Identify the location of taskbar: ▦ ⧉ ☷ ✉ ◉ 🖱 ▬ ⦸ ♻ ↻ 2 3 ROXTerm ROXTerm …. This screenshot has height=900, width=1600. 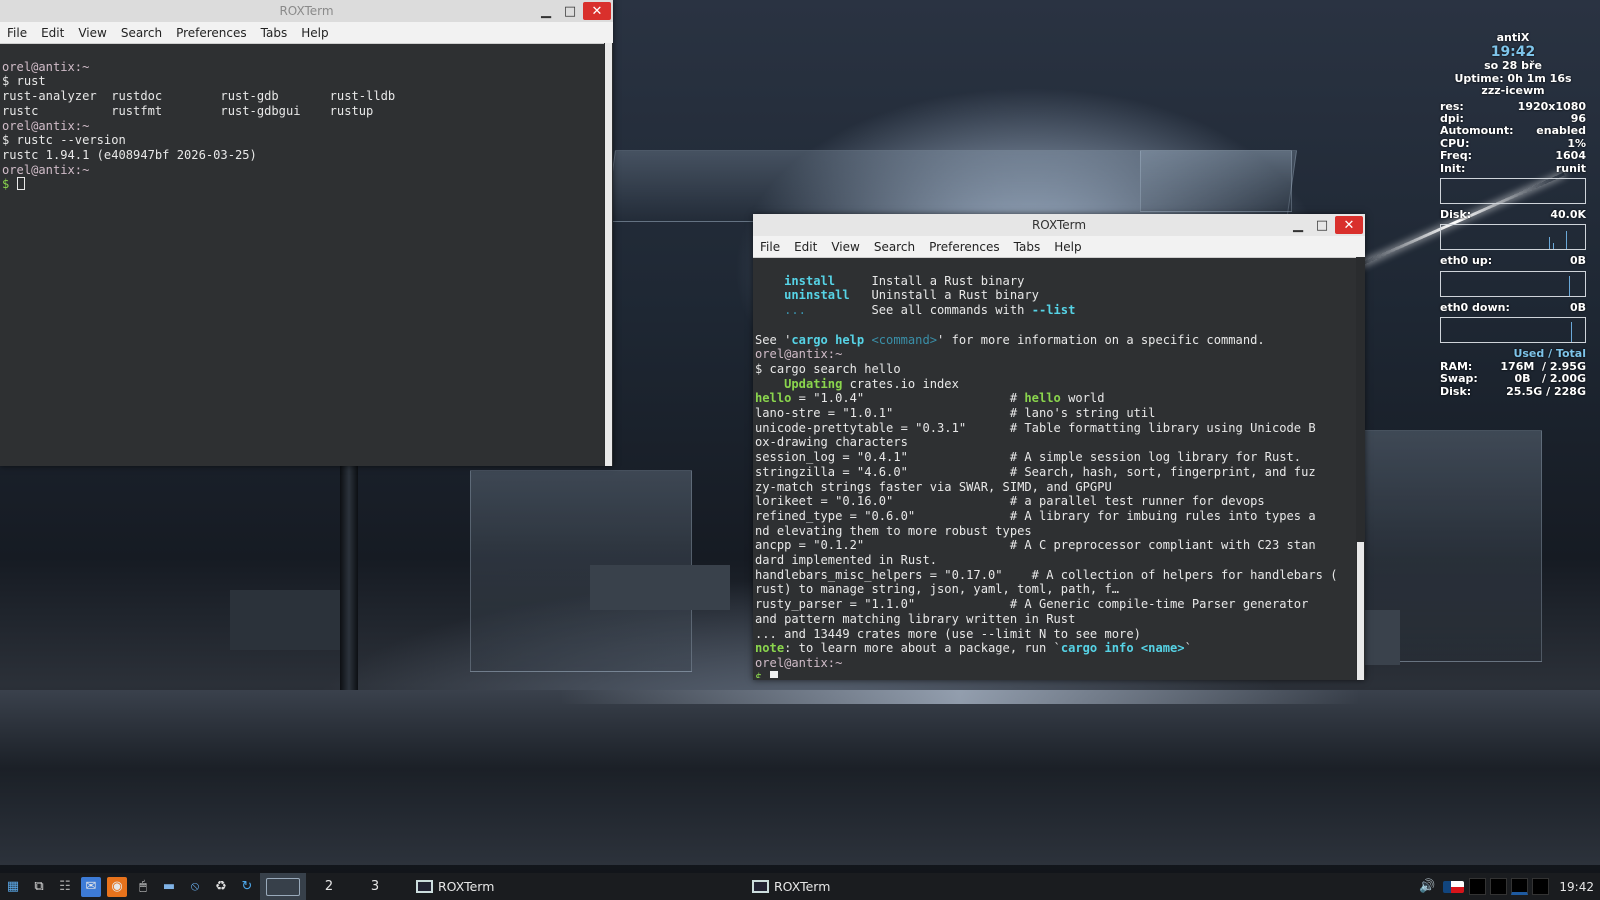
(800, 886).